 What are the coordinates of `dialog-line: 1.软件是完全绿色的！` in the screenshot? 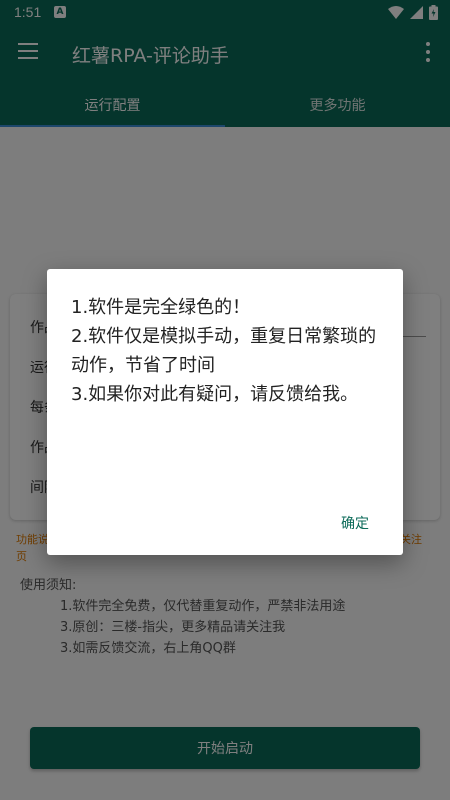 It's located at (161, 307).